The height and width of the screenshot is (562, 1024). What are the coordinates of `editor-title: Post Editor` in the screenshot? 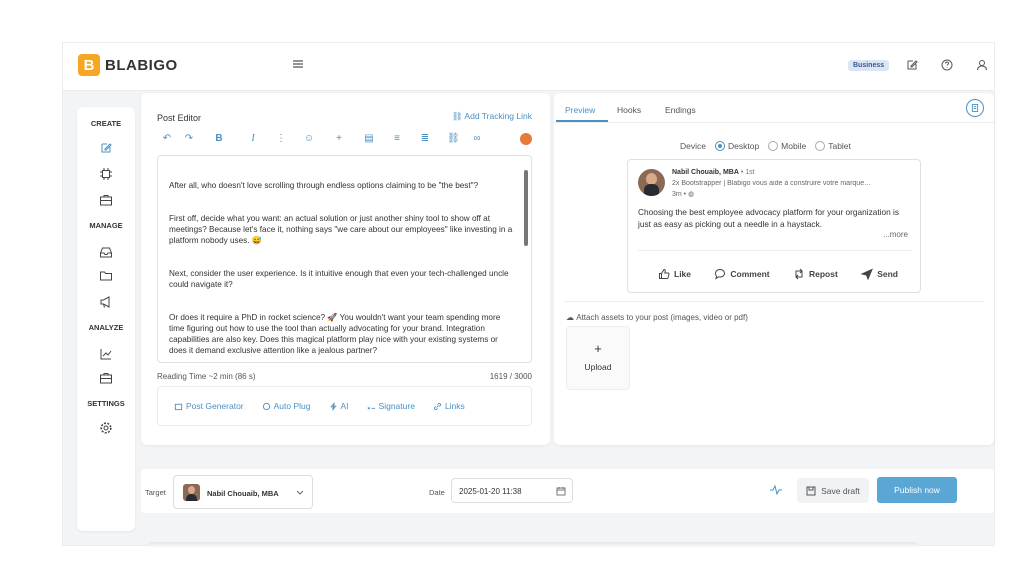 It's located at (179, 118).